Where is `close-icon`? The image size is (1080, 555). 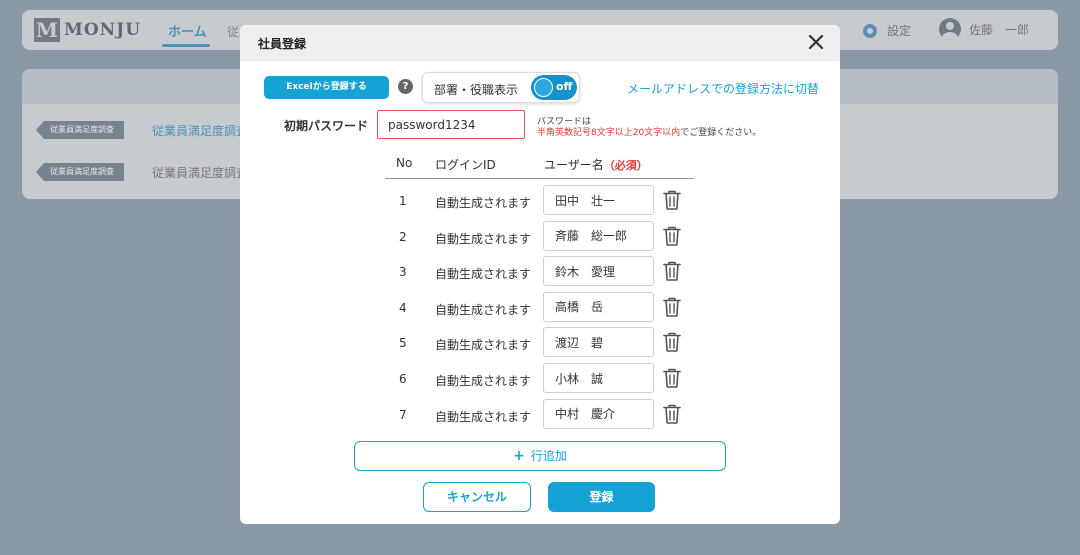
close-icon is located at coordinates (816, 42).